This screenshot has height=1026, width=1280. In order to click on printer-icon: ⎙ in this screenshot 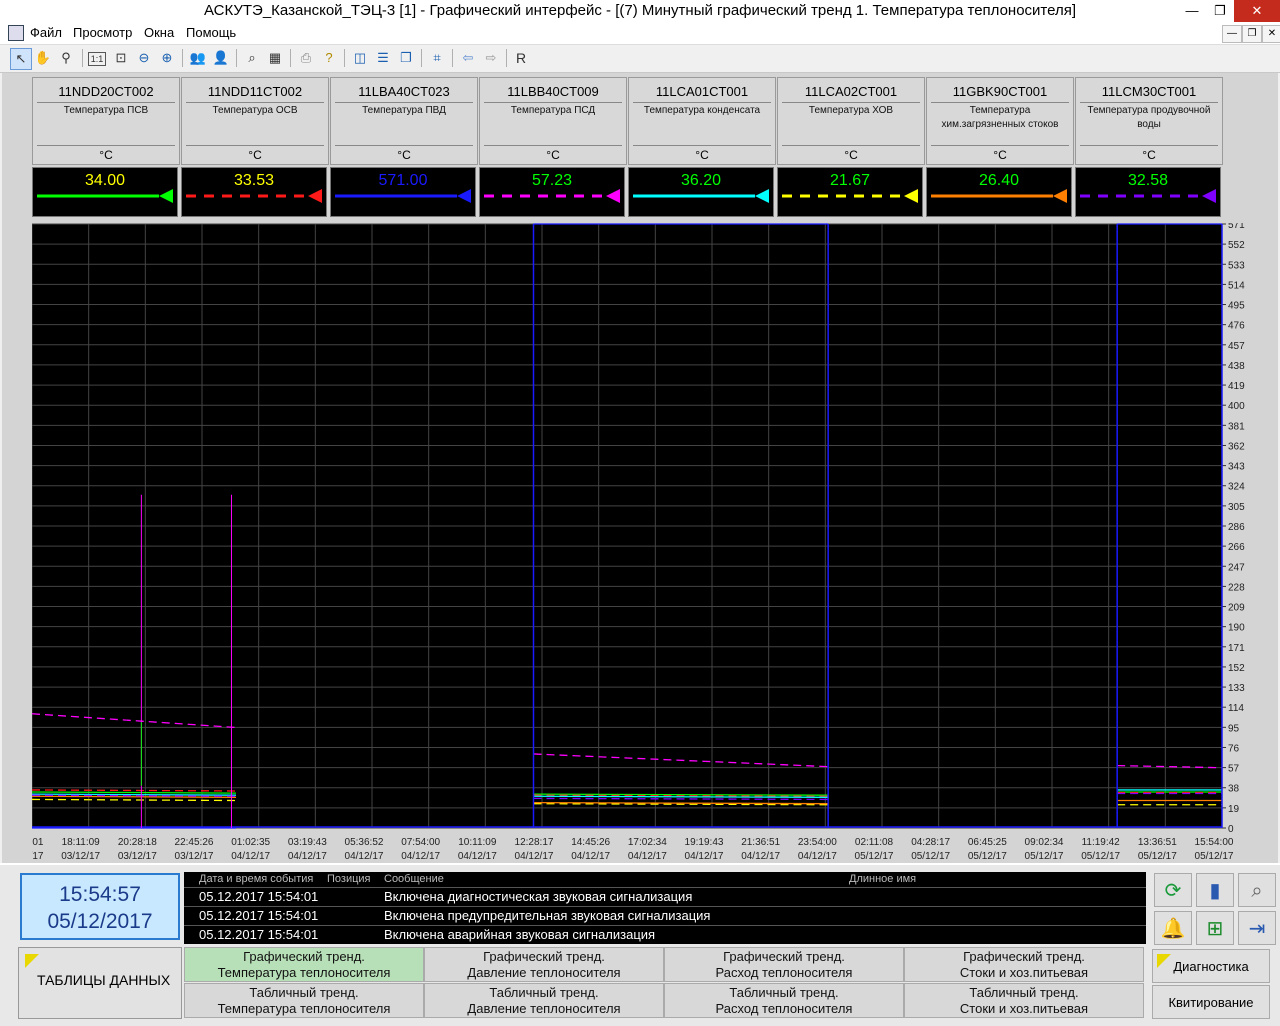, I will do `click(306, 58)`.